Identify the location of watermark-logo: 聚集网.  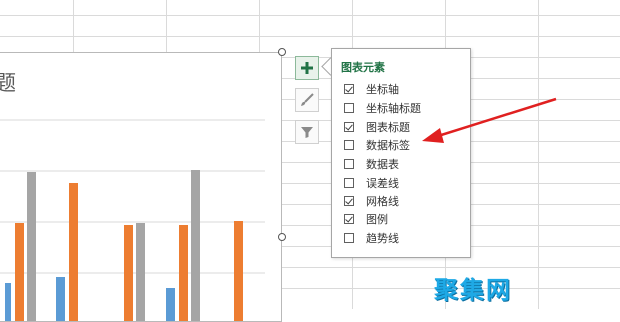
(473, 290).